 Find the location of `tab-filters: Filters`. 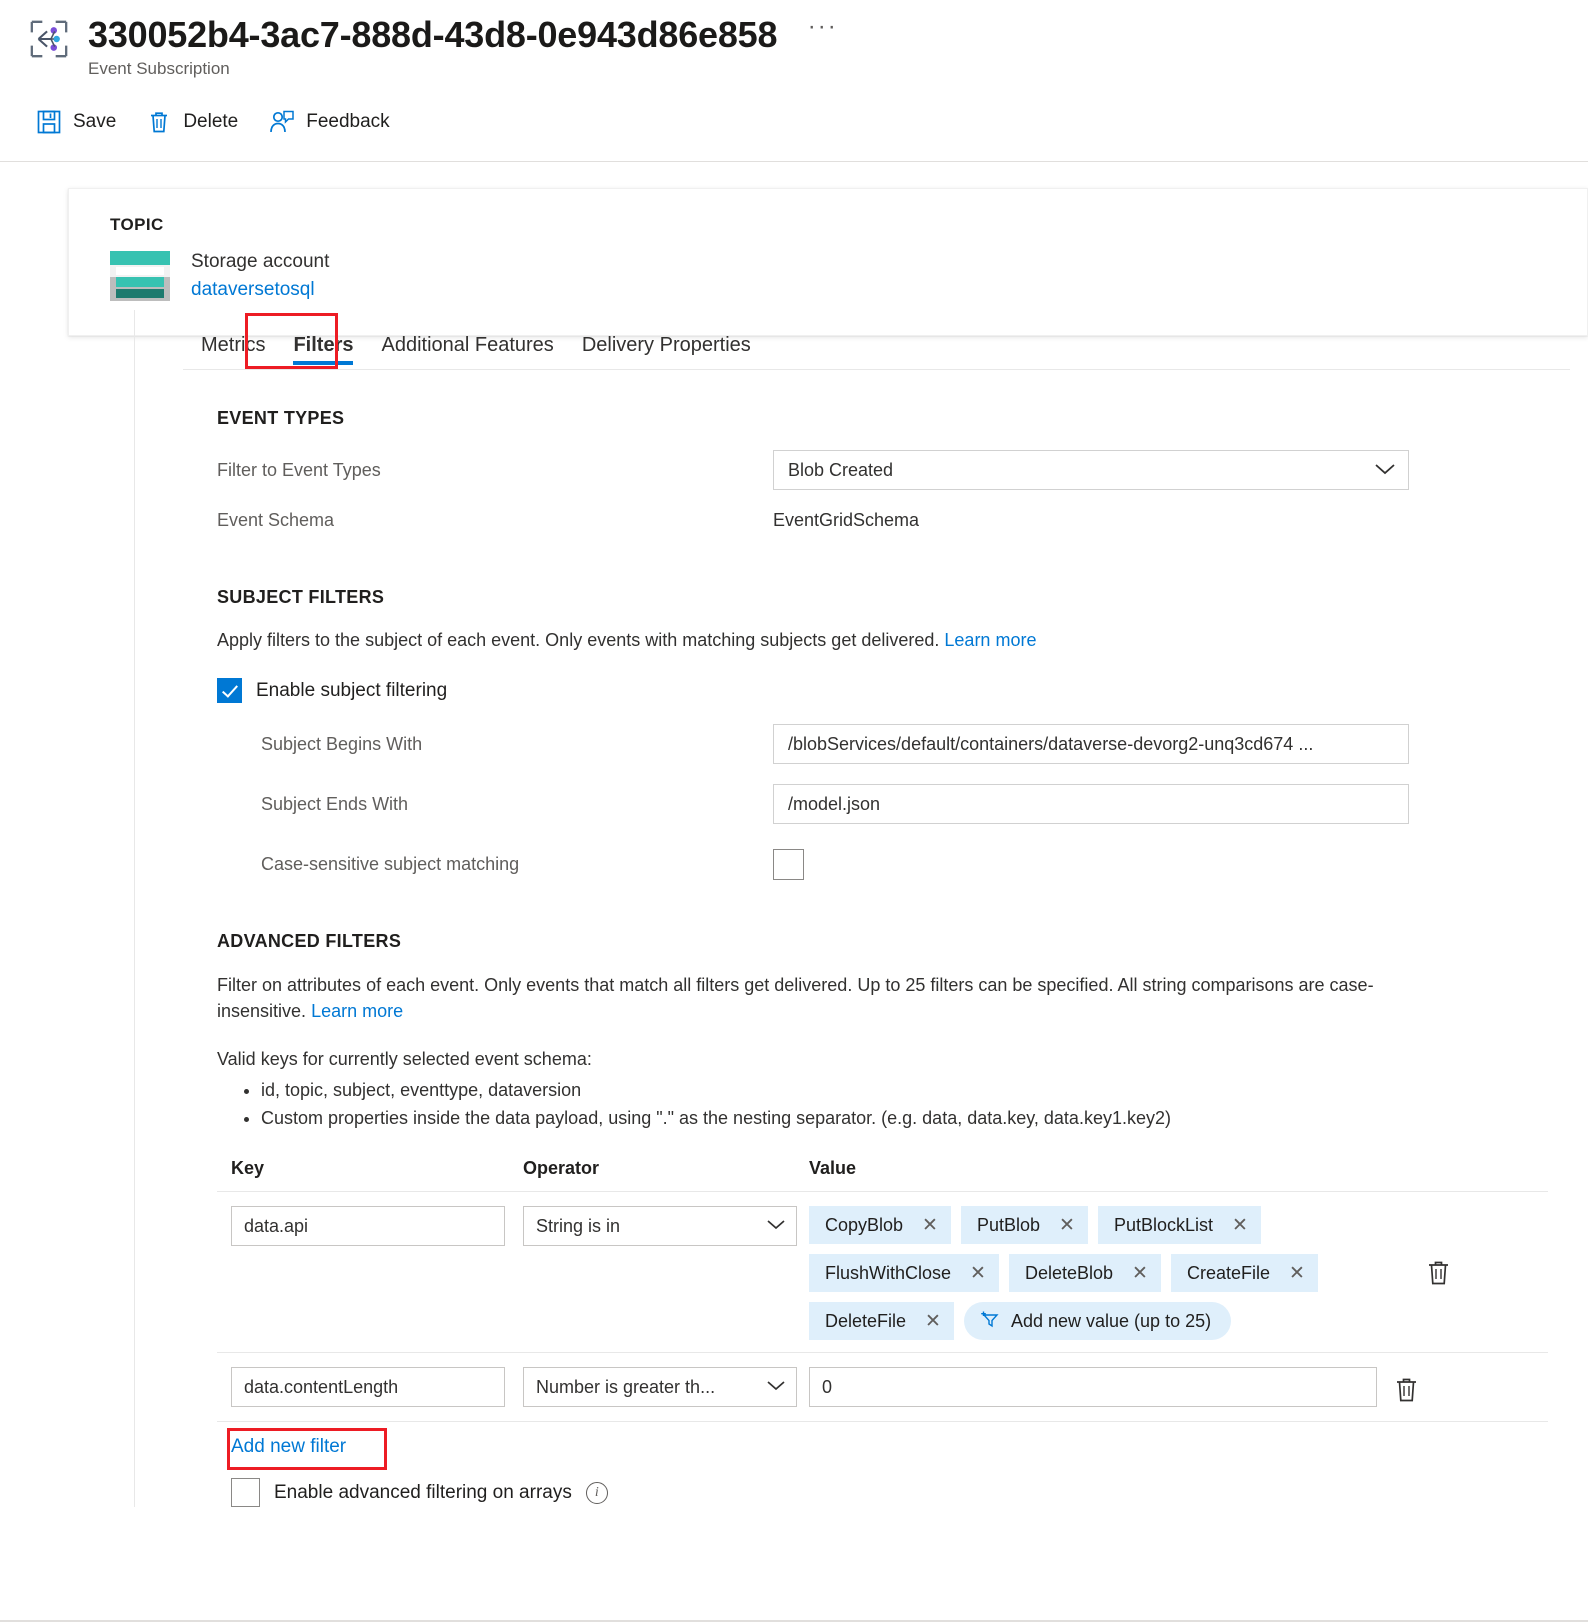

tab-filters: Filters is located at coordinates (323, 348).